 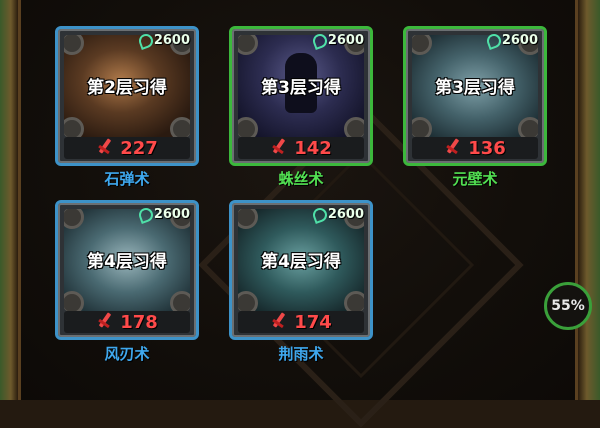 I want to click on progress-label: 55%, so click(x=568, y=306).